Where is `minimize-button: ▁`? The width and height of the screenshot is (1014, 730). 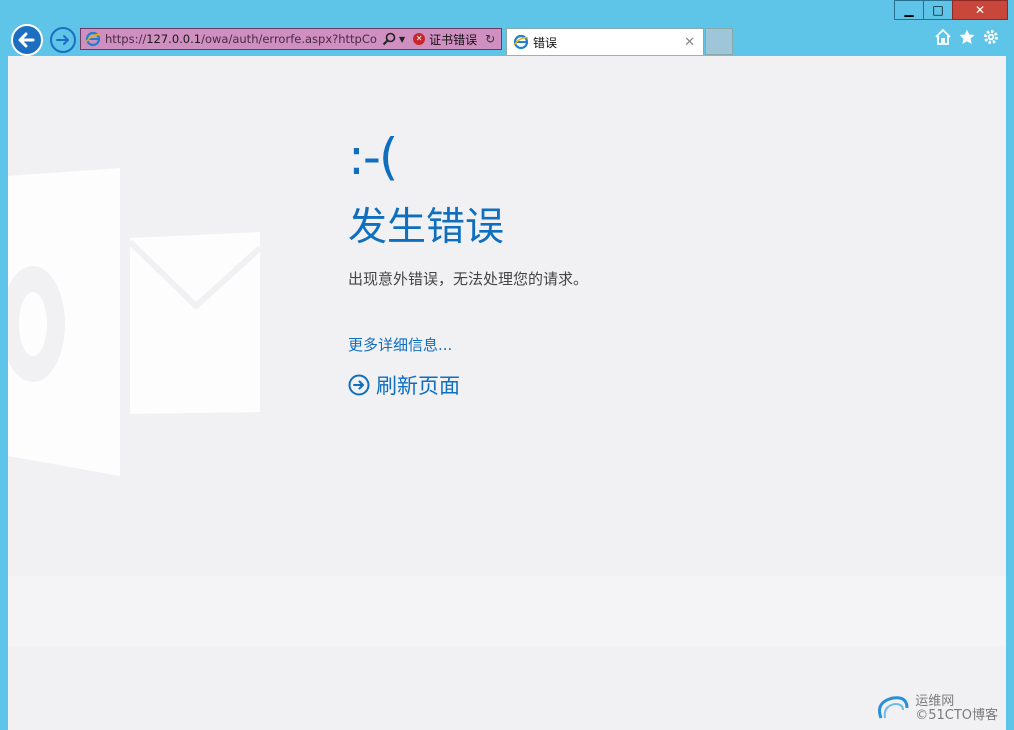
minimize-button: ▁ is located at coordinates (909, 10).